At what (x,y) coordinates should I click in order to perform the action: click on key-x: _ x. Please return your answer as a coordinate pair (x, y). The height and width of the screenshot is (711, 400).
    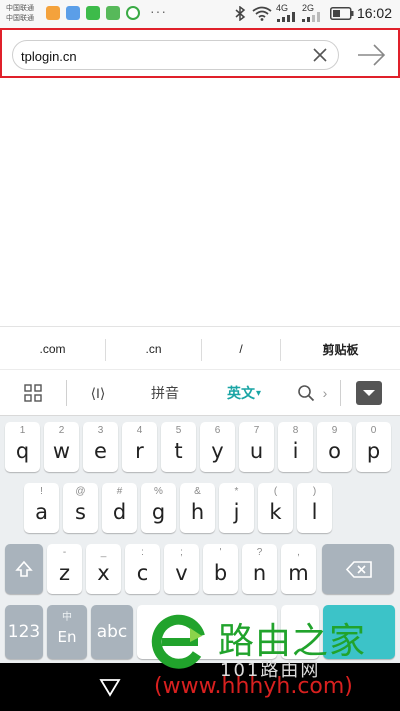
    Looking at the image, I should click on (103, 569).